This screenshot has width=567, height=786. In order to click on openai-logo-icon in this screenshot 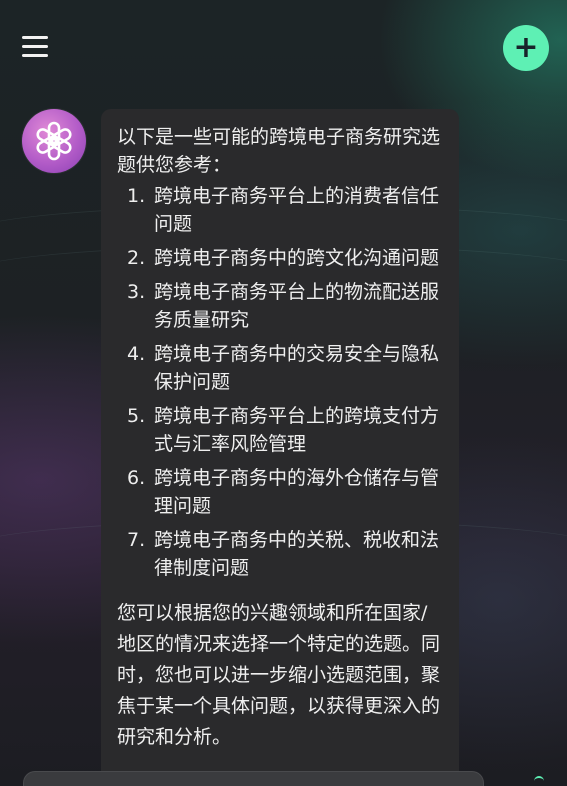, I will do `click(54, 141)`.